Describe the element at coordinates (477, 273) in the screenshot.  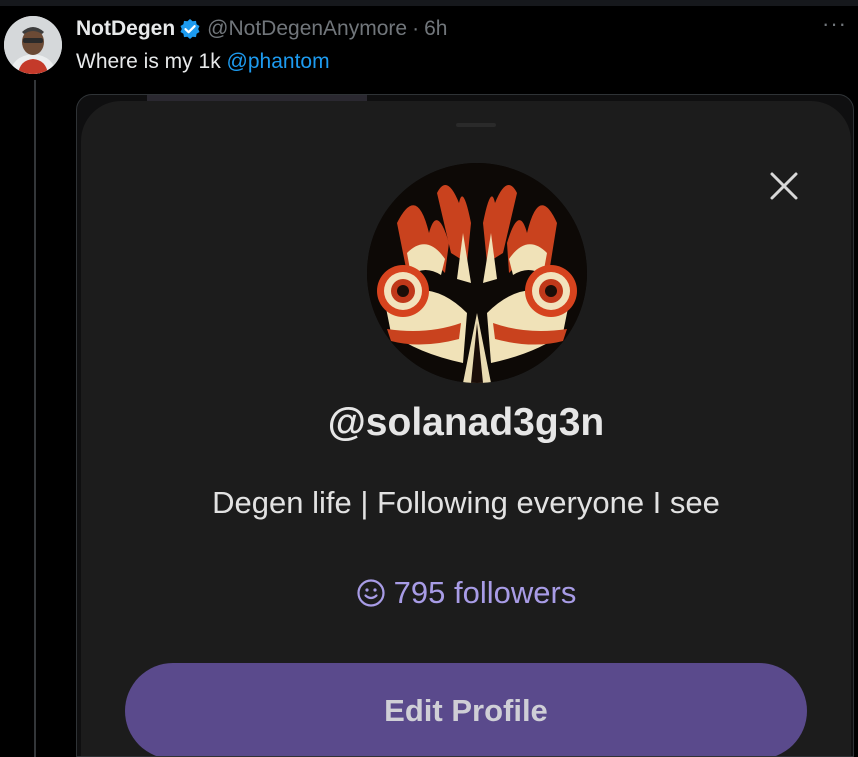
I see `profile-picture` at that location.